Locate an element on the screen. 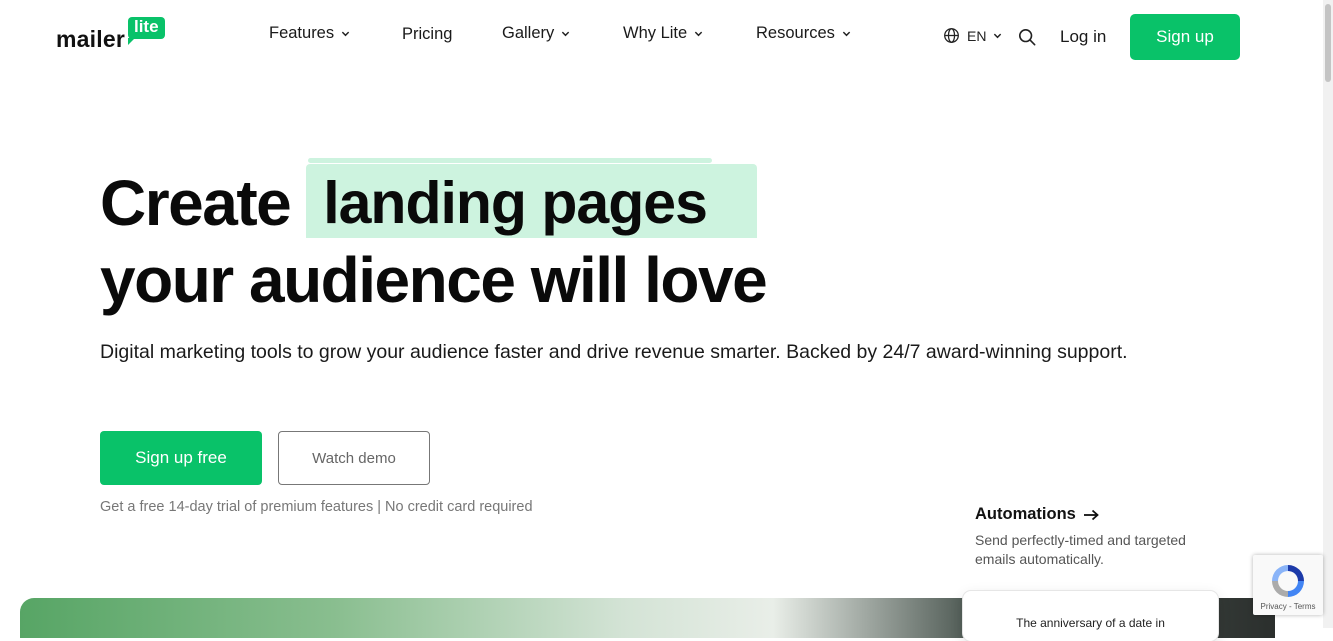 This screenshot has height=641, width=1333. signup-free-button: Sign up free is located at coordinates (181, 458).